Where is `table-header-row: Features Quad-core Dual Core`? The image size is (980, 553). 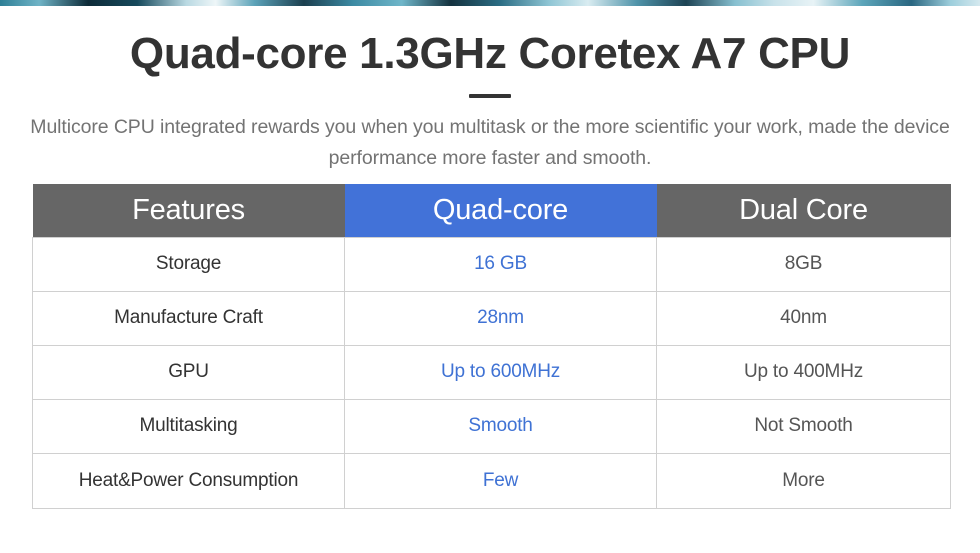 table-header-row: Features Quad-core Dual Core is located at coordinates (491, 210).